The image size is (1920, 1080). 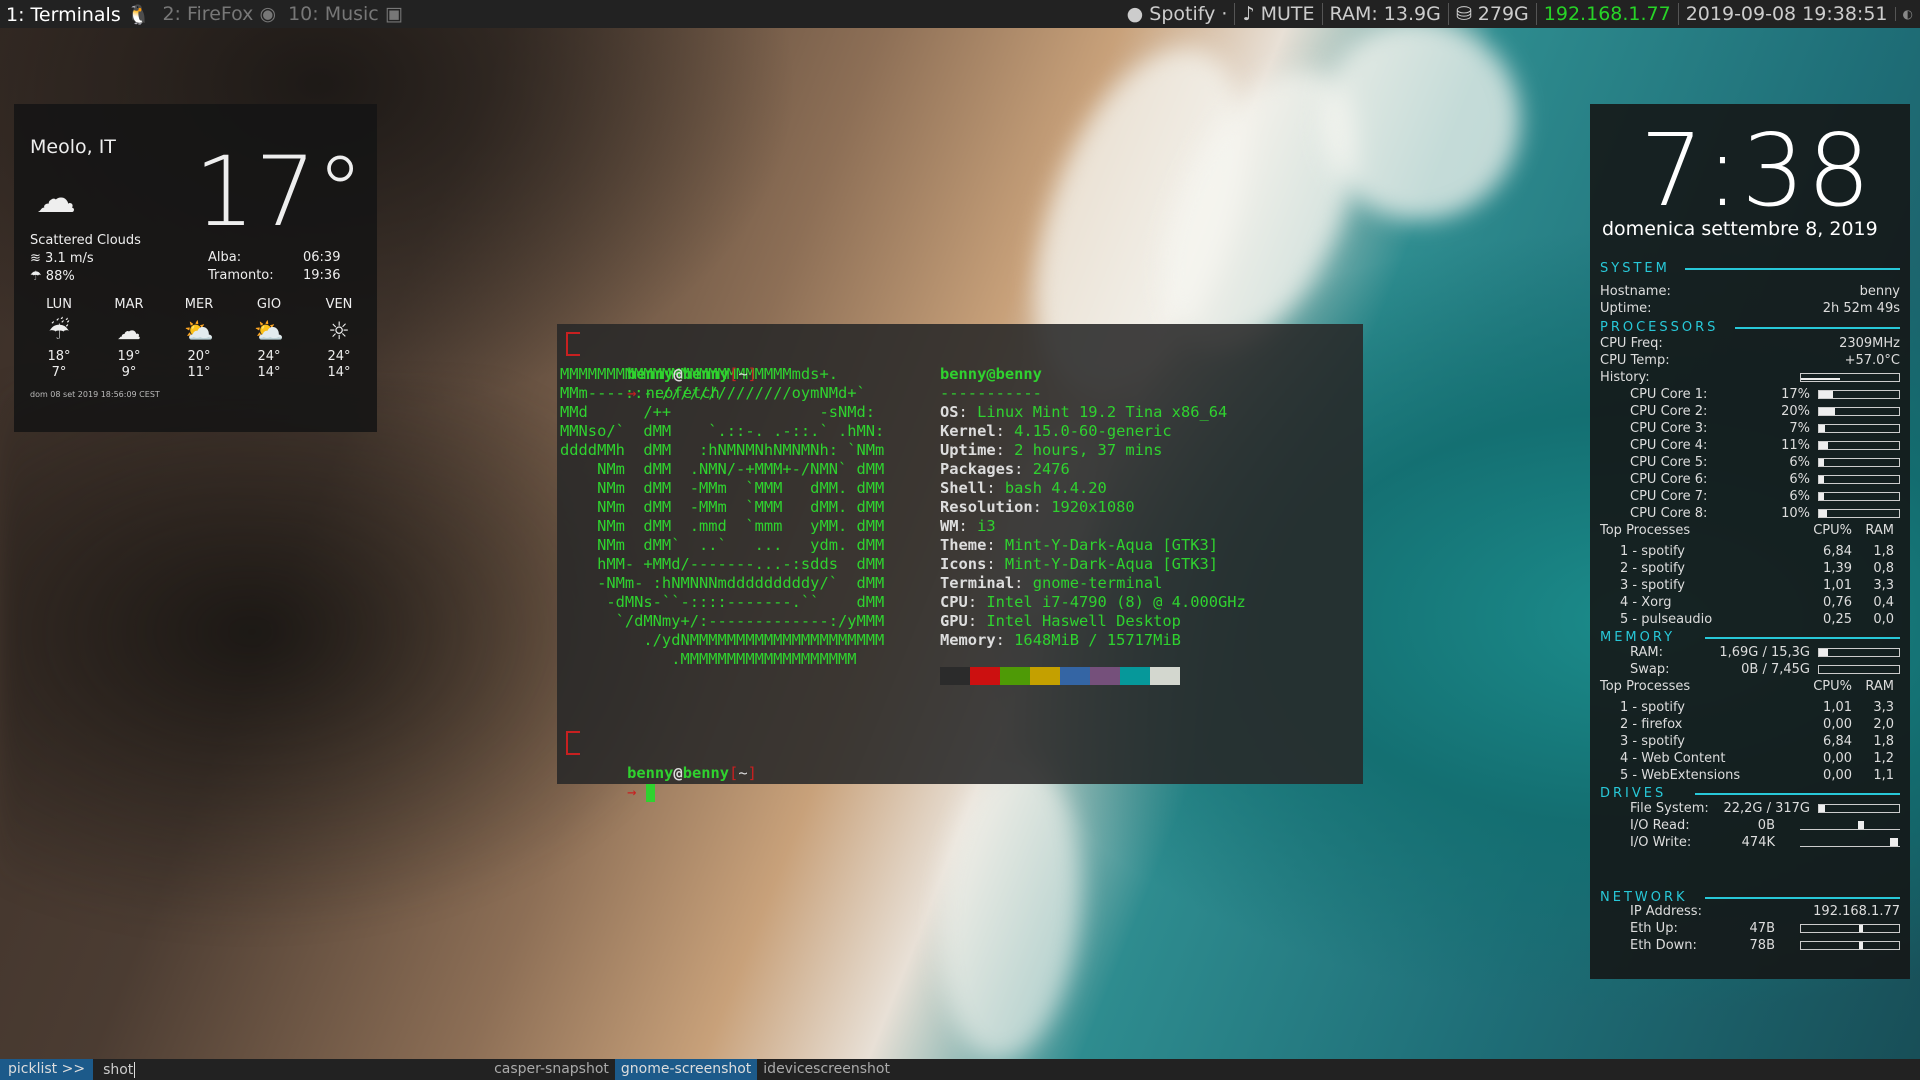 I want to click on hostname-row: Hostname: benny, so click(x=1750, y=291).